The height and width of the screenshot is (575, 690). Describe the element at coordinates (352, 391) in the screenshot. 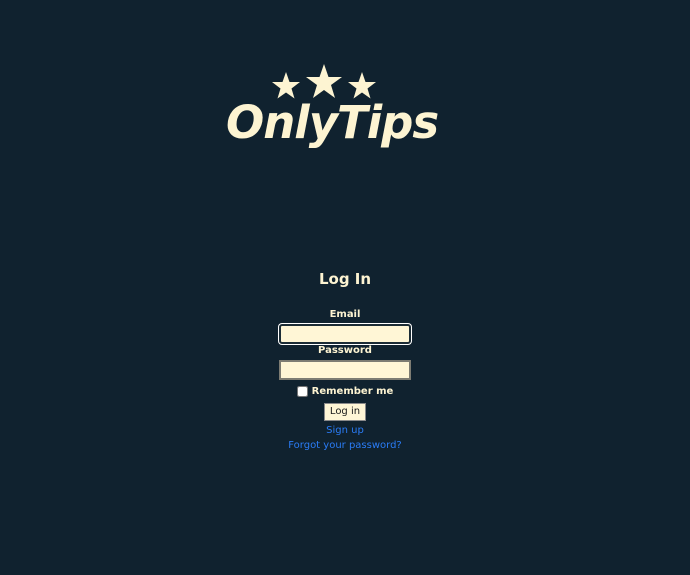

I see `remember-me-label: Remember me` at that location.